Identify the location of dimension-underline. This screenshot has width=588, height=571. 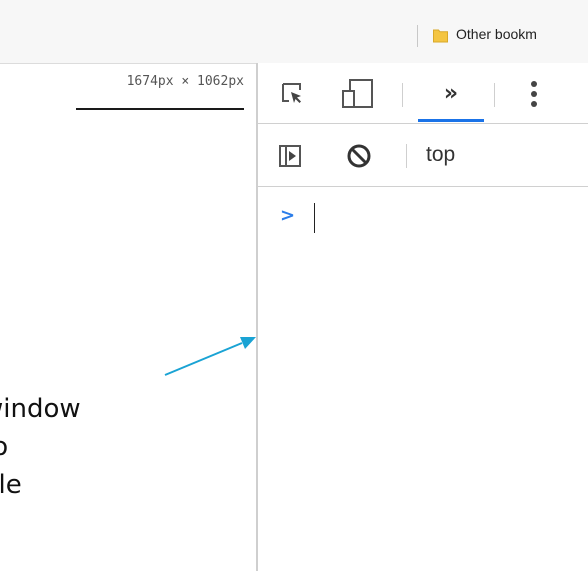
(160, 109).